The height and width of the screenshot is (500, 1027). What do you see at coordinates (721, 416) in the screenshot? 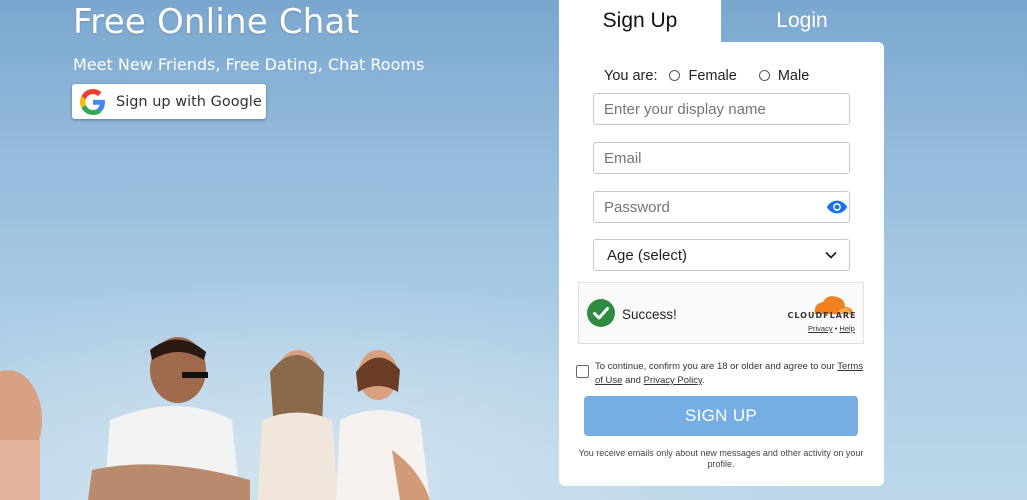
I see `sign-up-button: SIGN UP` at bounding box center [721, 416].